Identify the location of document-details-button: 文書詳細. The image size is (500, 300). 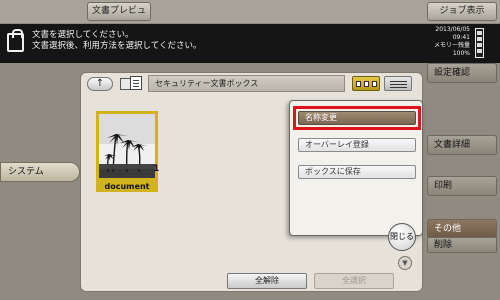
(462, 145).